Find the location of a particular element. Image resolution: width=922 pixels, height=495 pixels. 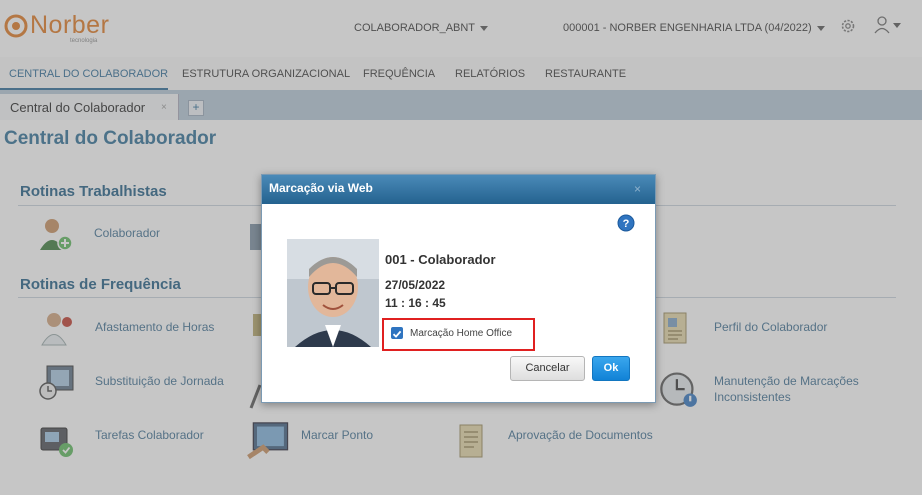

cancel-button: Cancelar is located at coordinates (547, 368).